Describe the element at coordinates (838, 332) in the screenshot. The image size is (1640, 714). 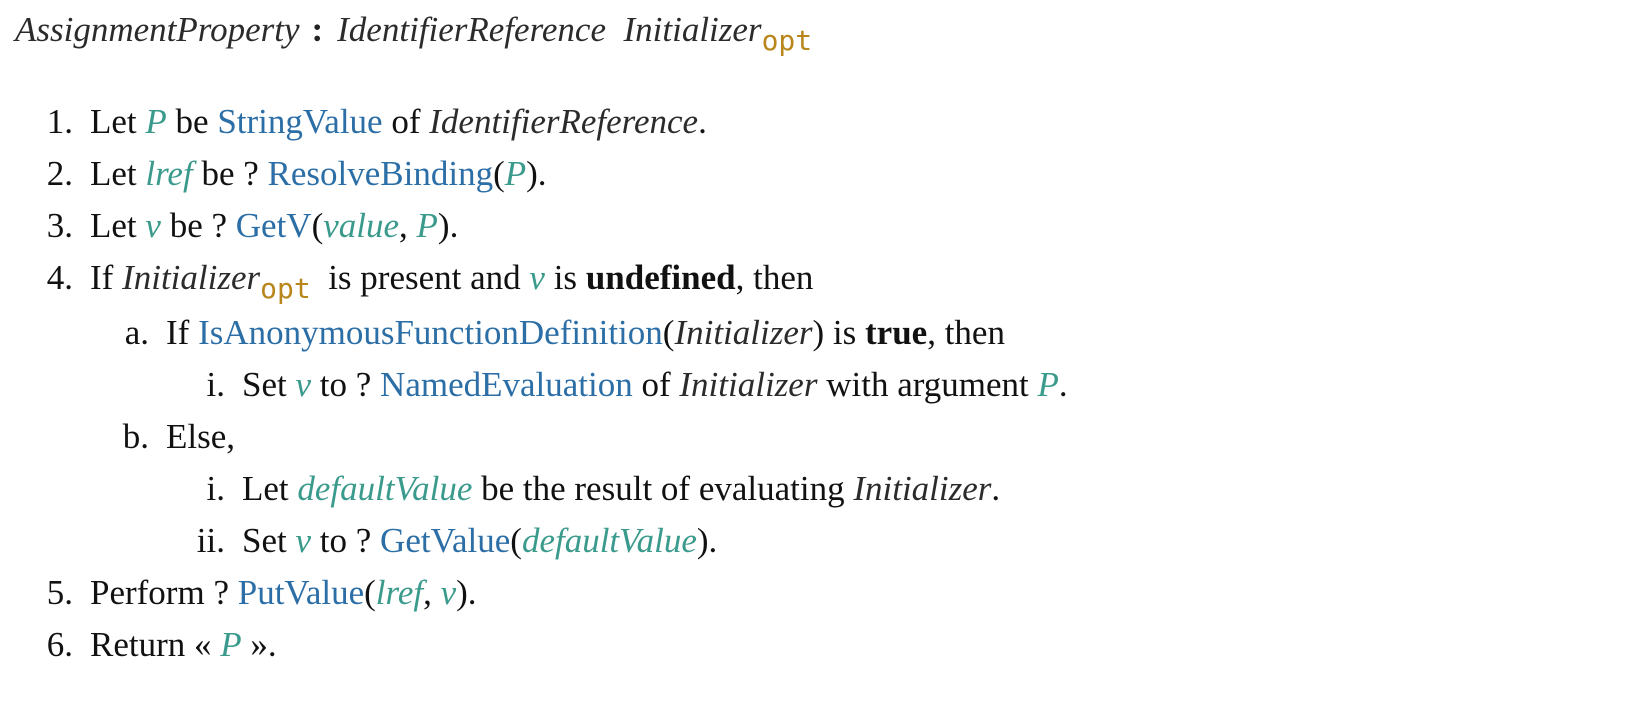
I see `step-text: ) is` at that location.